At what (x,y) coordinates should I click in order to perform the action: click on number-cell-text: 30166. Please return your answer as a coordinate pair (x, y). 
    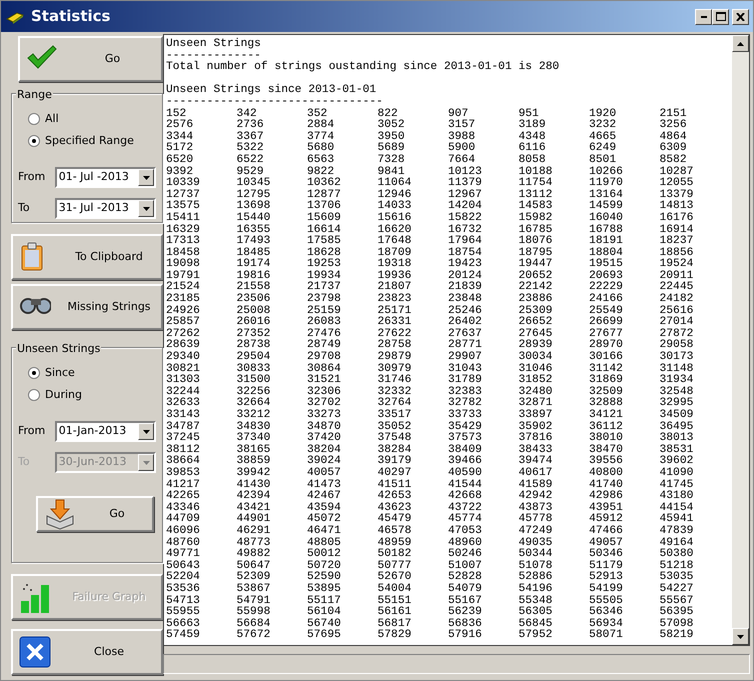
    Looking at the image, I should click on (606, 358).